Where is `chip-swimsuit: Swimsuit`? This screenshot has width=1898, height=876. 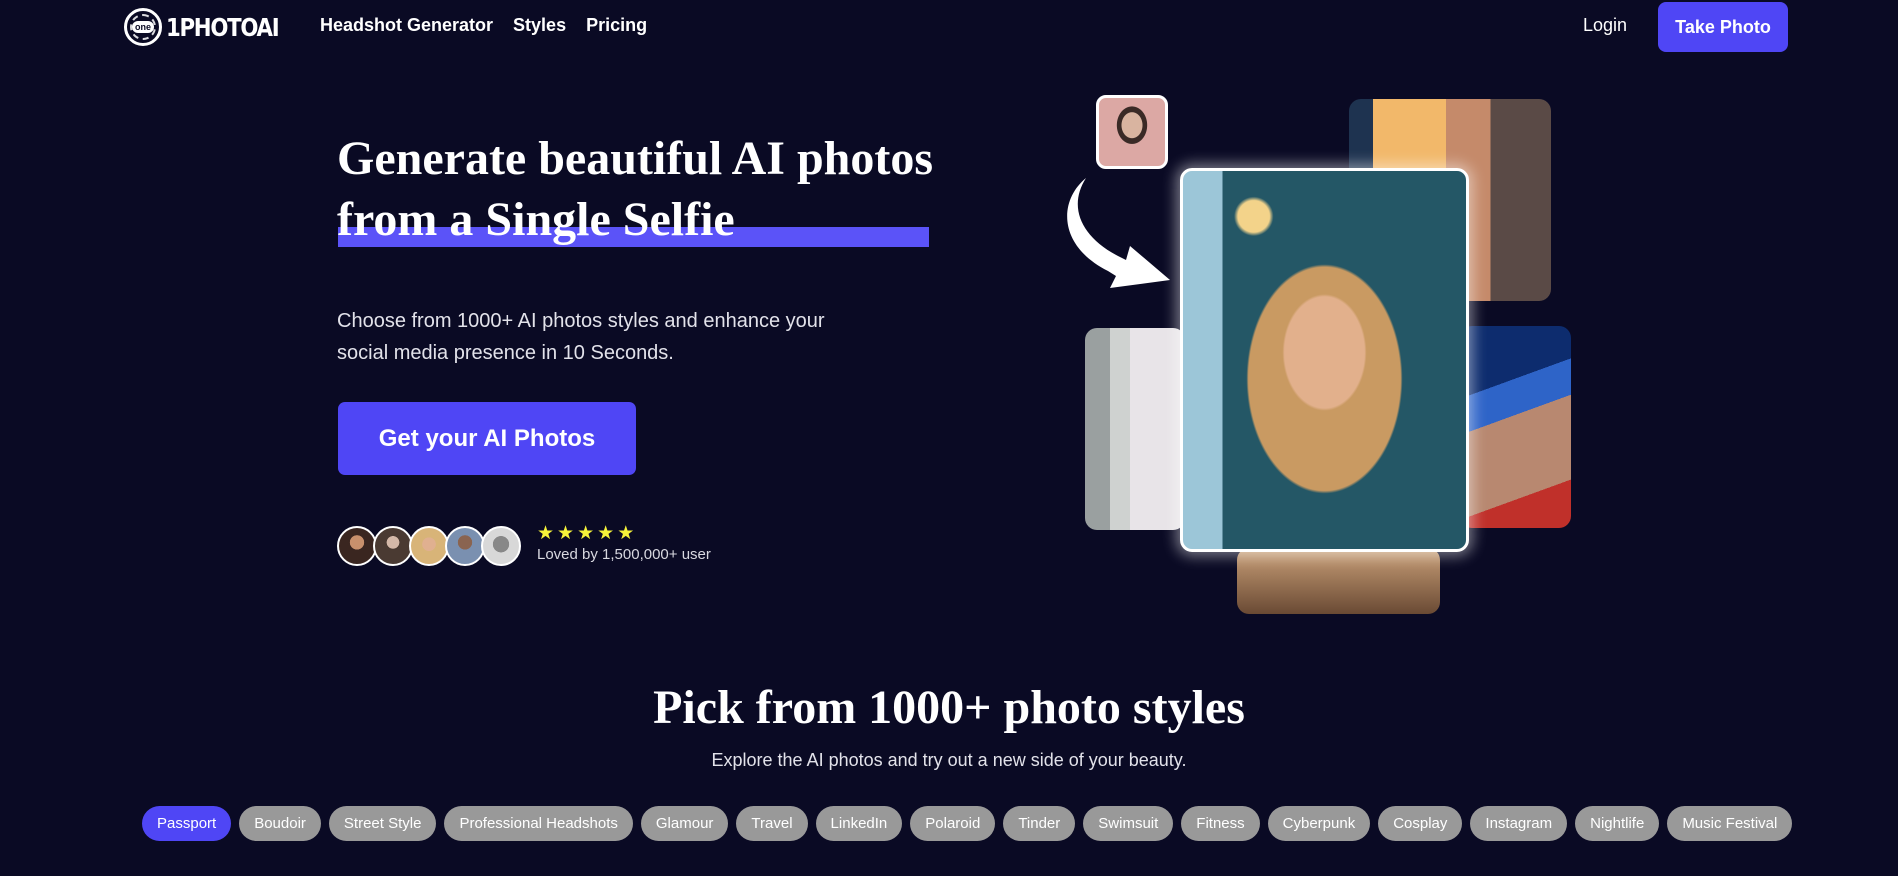
chip-swimsuit: Swimsuit is located at coordinates (1128, 823).